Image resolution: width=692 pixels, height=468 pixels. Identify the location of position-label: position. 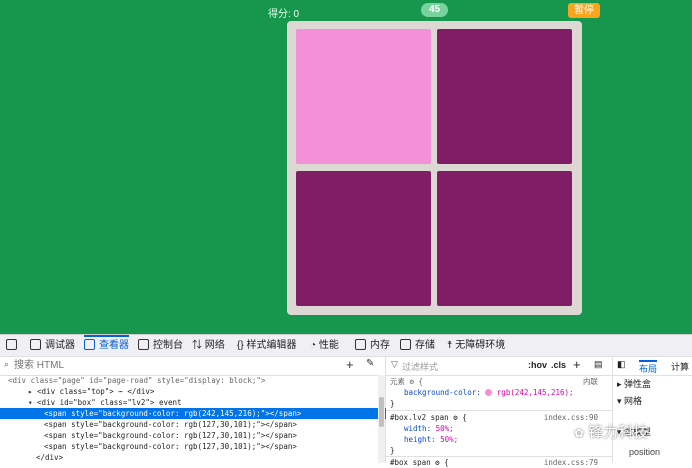
(645, 452).